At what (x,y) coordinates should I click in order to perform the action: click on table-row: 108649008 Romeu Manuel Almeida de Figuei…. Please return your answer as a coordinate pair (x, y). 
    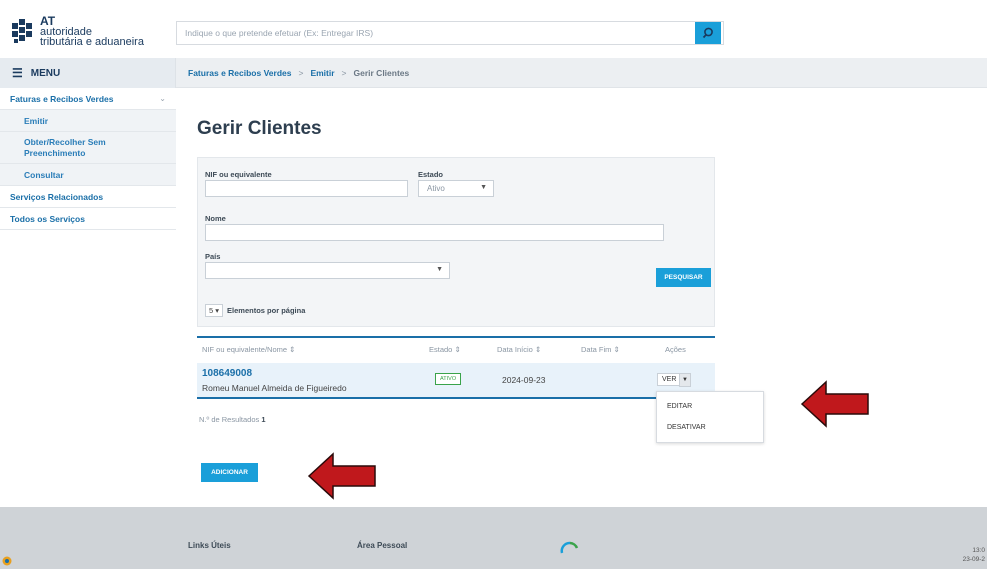
    Looking at the image, I should click on (456, 381).